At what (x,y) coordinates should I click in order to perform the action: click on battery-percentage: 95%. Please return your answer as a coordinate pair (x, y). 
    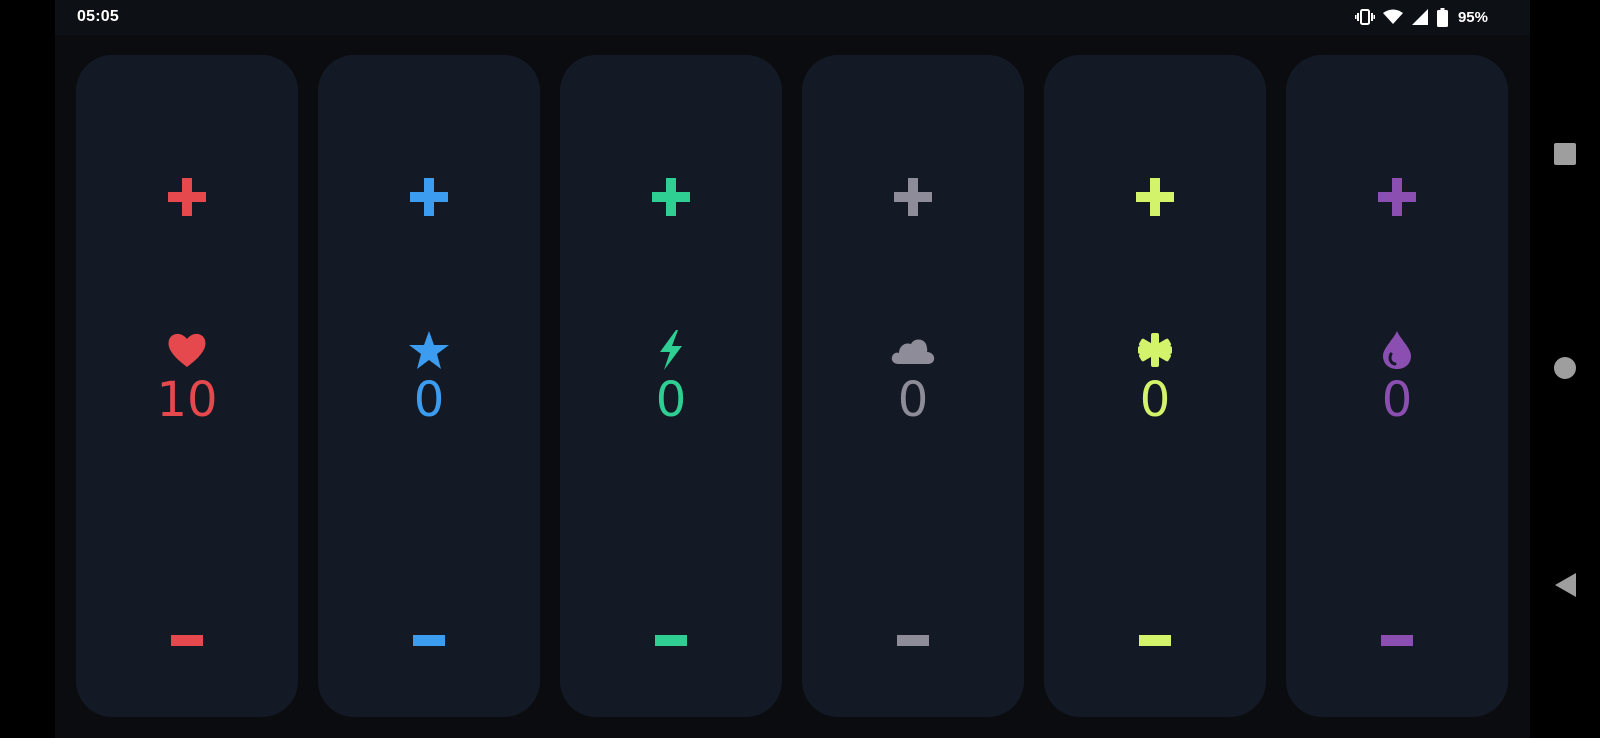
    Looking at the image, I should click on (1472, 17).